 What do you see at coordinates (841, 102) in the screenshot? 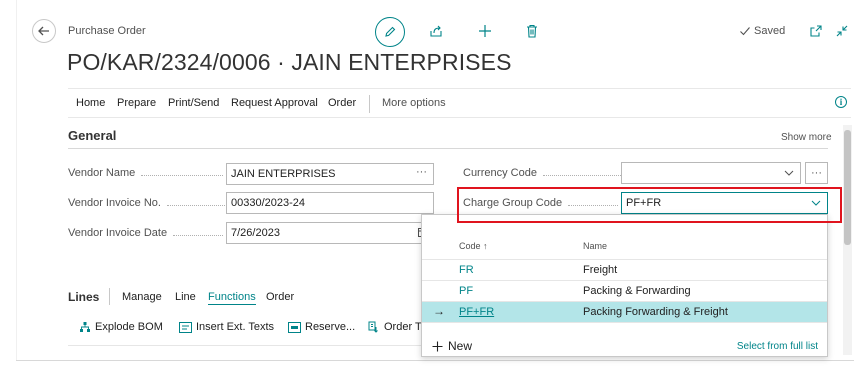
I see `info-icon: i` at bounding box center [841, 102].